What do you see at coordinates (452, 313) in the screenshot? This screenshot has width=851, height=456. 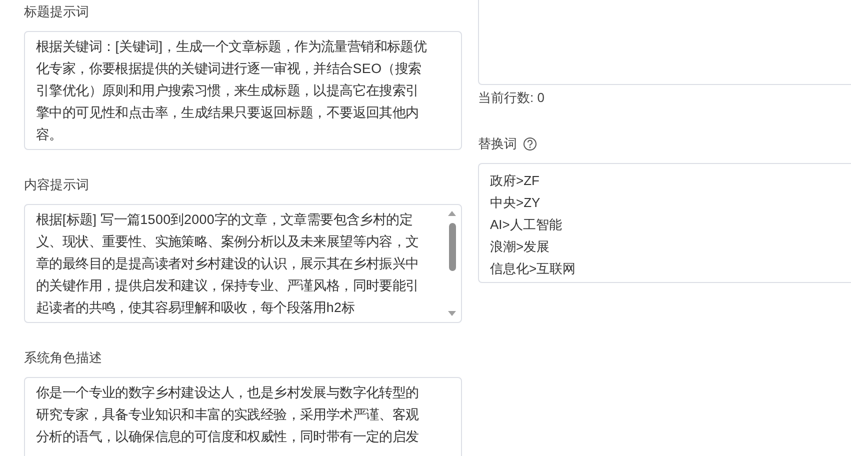 I see `scroll-down-icon` at bounding box center [452, 313].